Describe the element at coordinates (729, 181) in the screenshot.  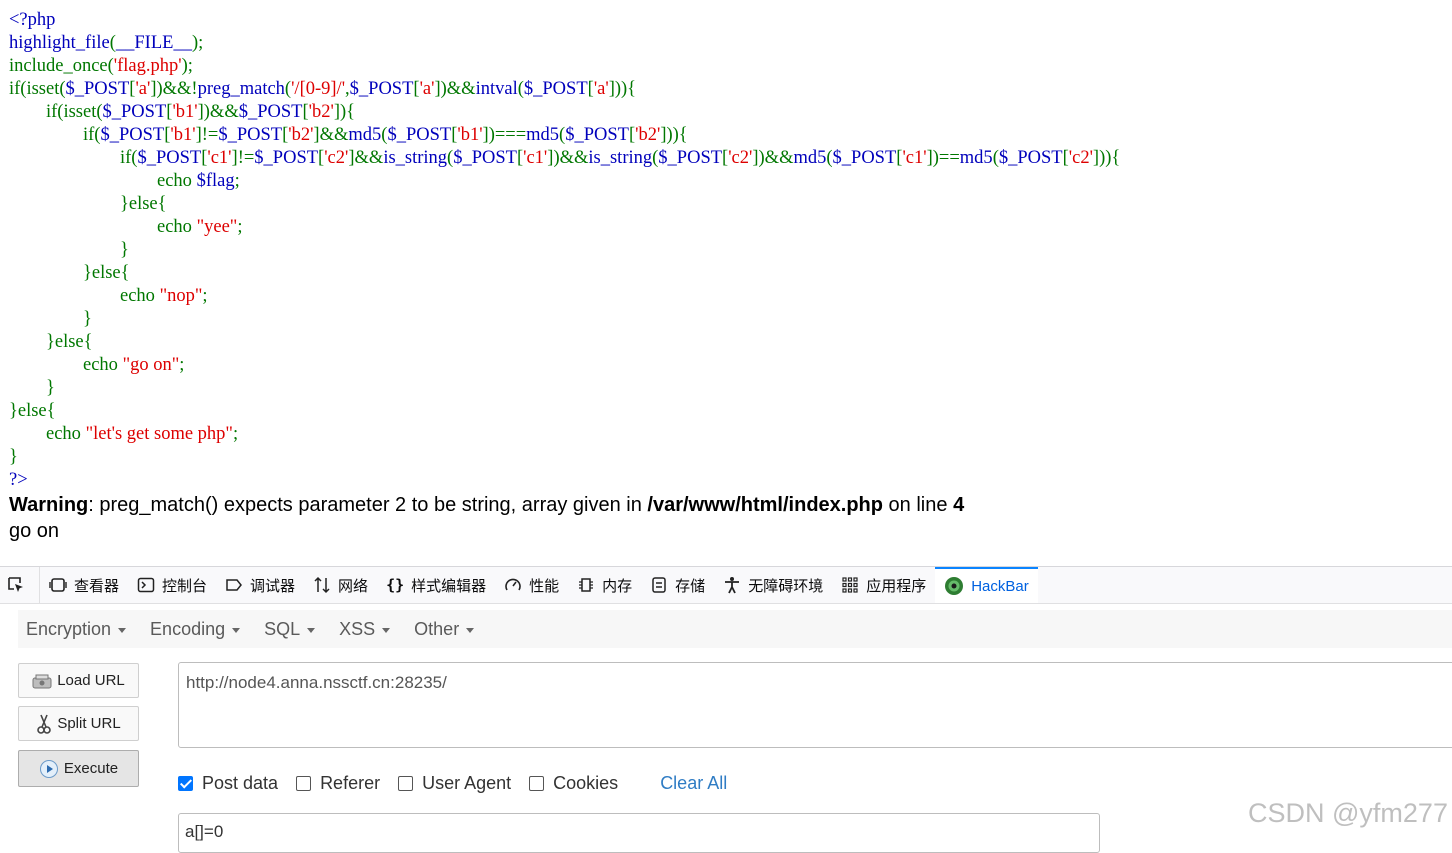
I see `code-line: echo $flag;` at that location.